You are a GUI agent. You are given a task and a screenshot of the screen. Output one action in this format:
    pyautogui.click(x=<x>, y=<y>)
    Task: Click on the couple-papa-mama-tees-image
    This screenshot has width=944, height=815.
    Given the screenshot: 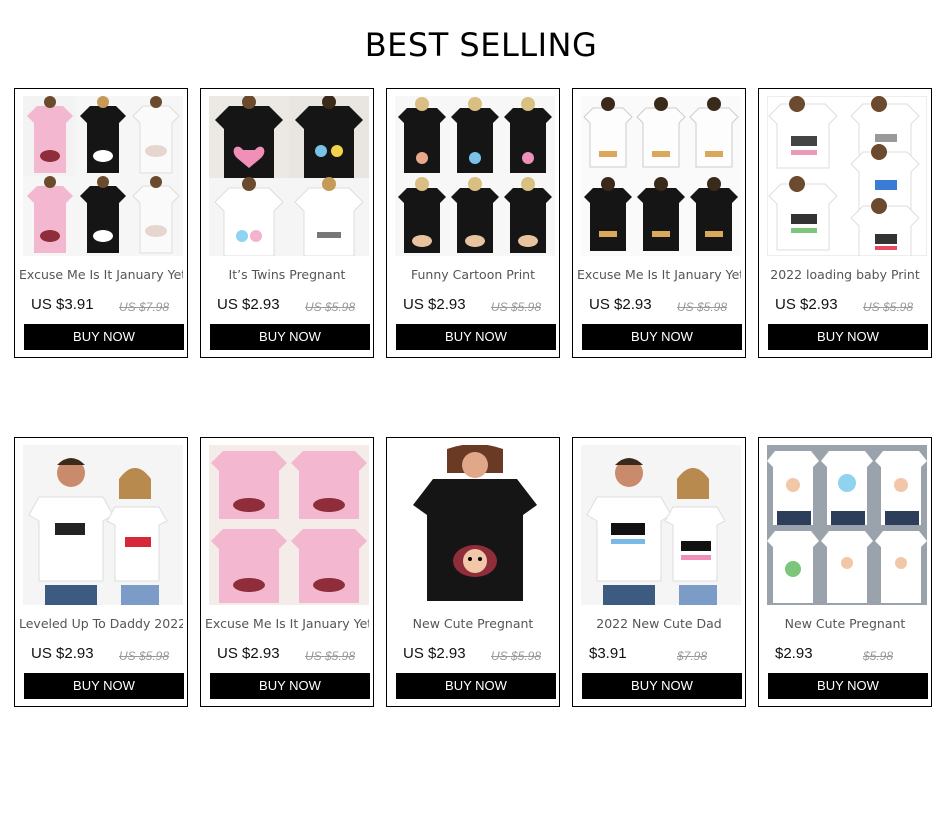 What is the action you would take?
    pyautogui.click(x=103, y=525)
    